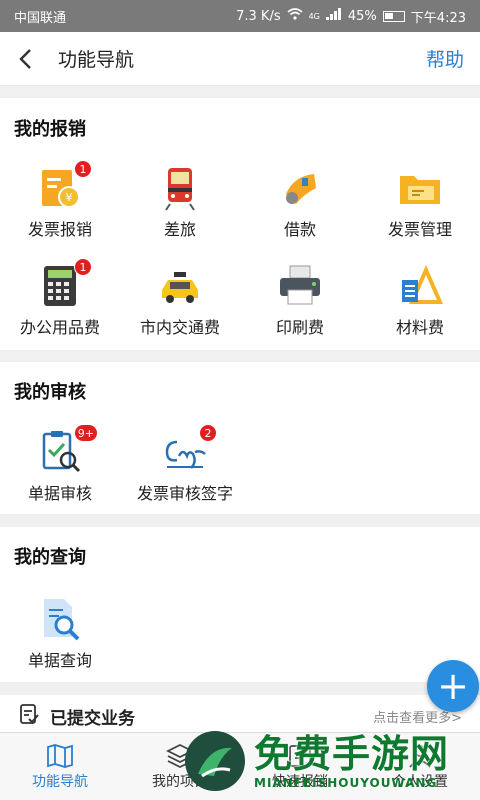 The width and height of the screenshot is (480, 800). I want to click on query-item-documents: 单据查询, so click(60, 633).